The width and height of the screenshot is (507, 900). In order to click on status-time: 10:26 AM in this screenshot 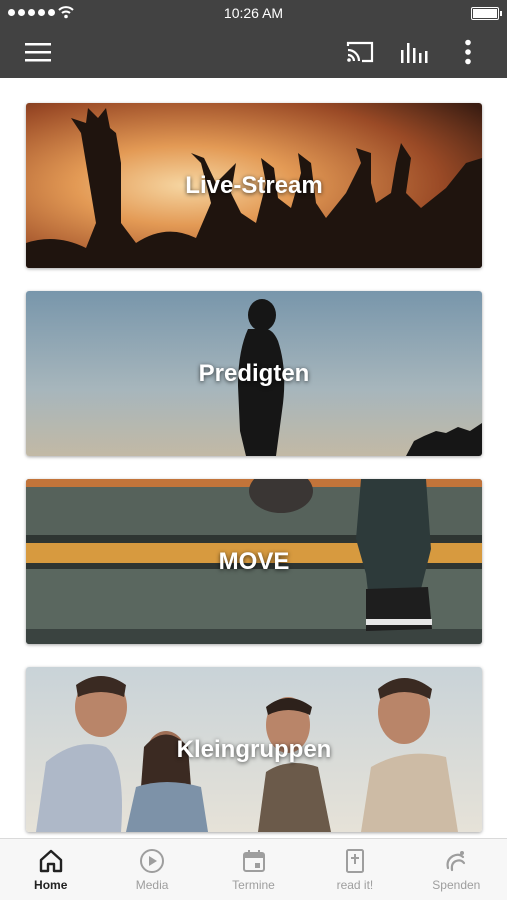, I will do `click(253, 13)`.